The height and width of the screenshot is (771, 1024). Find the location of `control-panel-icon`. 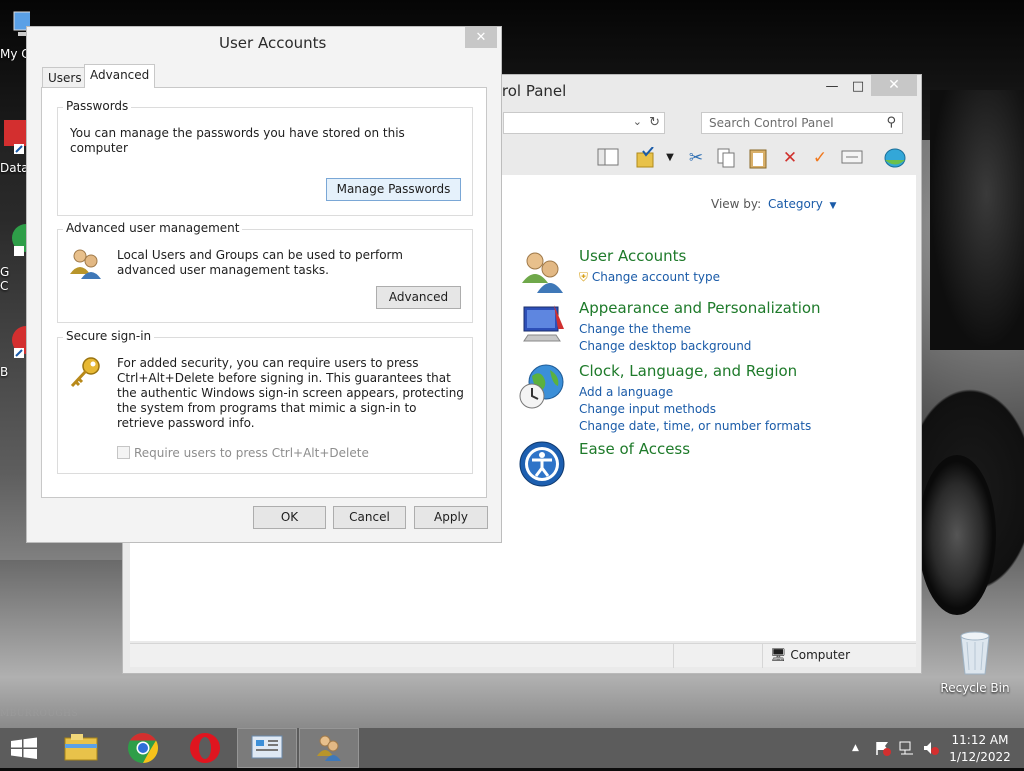

control-panel-icon is located at coordinates (267, 747).